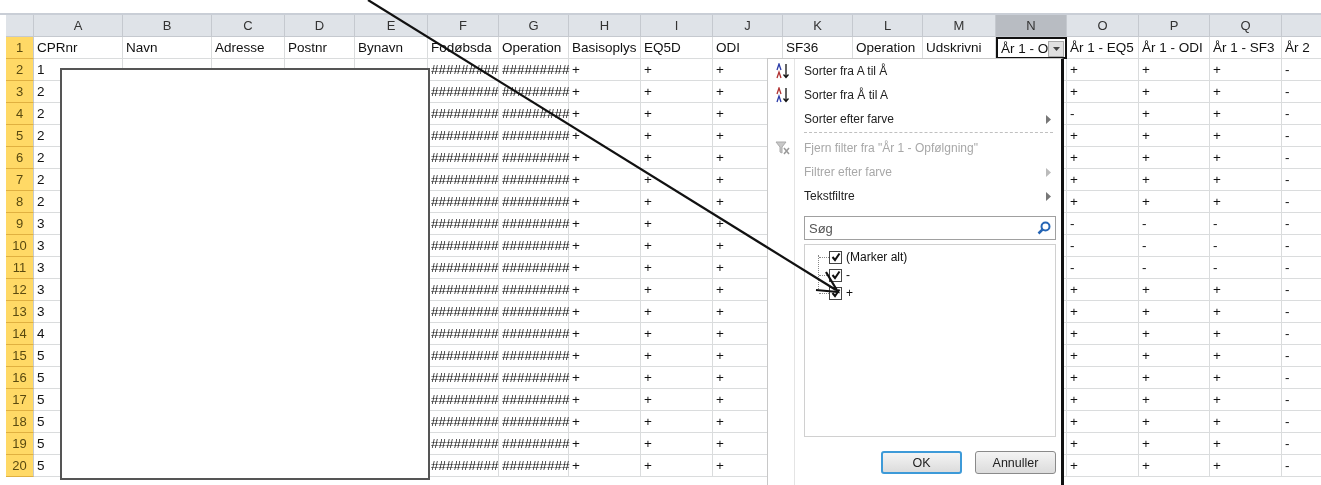 Image resolution: width=1321 pixels, height=485 pixels. I want to click on column-header: N, so click(1031, 26).